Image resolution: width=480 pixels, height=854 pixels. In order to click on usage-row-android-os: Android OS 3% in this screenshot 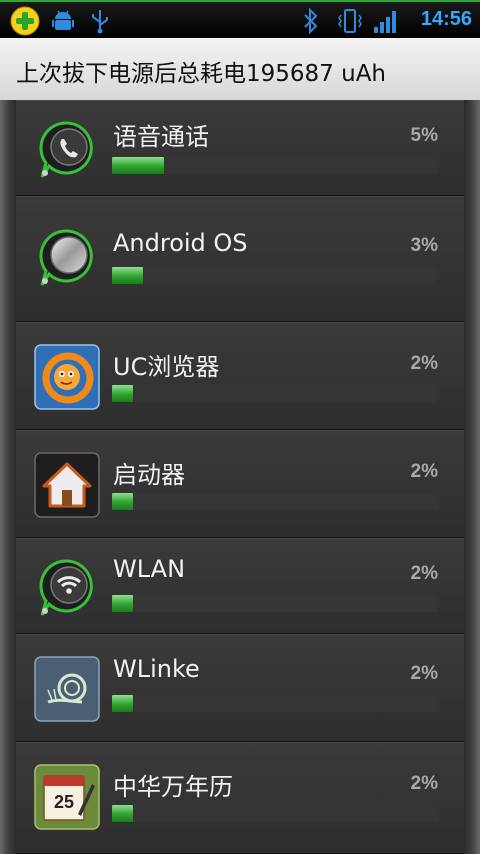, I will do `click(240, 259)`.